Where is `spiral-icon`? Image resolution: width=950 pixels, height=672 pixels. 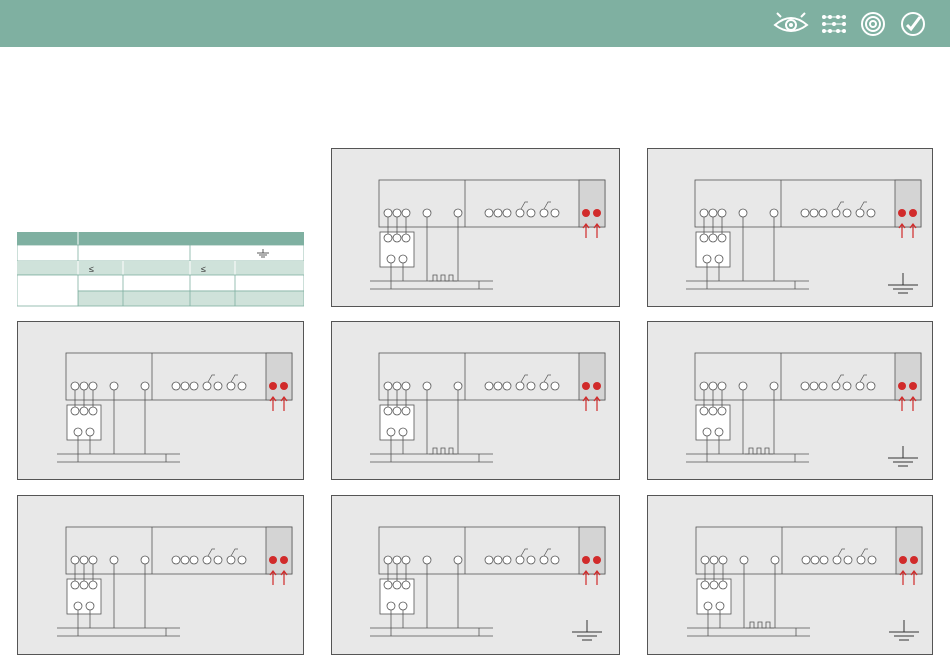
spiral-icon is located at coordinates (873, 24).